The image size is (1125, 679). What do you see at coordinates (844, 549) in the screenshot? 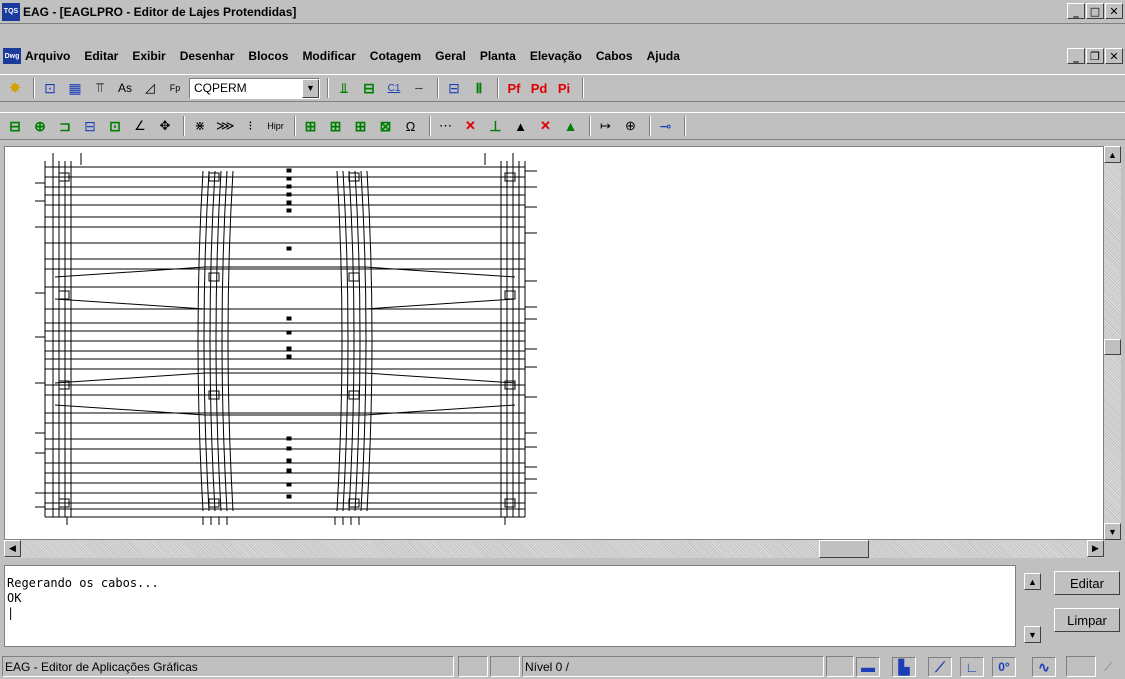
I see `horizontal-scroll-thumb` at bounding box center [844, 549].